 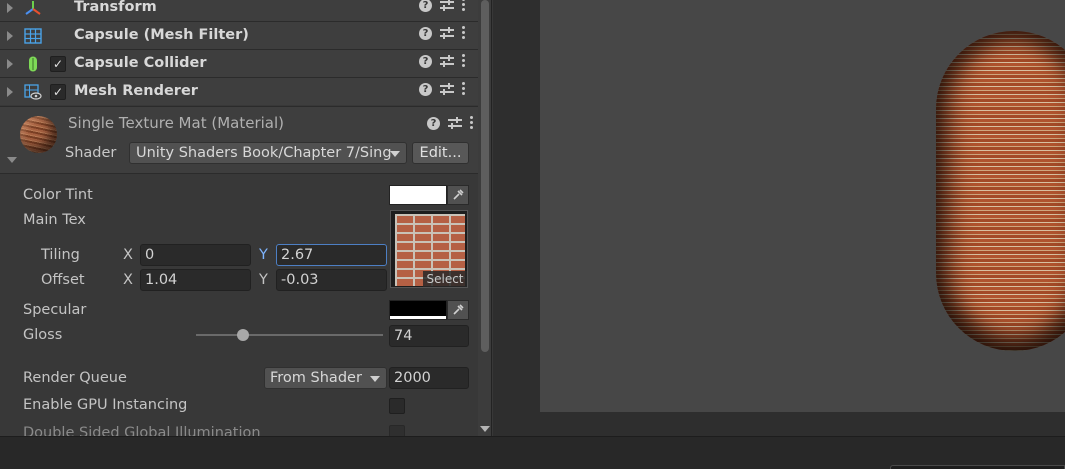 What do you see at coordinates (331, 255) in the screenshot?
I see `tiling-y-field: 2.67` at bounding box center [331, 255].